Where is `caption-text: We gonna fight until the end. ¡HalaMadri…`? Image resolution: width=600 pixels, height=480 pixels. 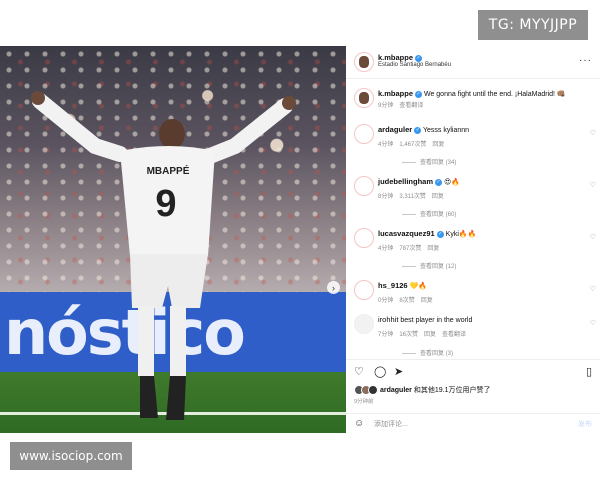
caption-text: We gonna fight until the end. ¡HalaMadri… is located at coordinates (494, 94).